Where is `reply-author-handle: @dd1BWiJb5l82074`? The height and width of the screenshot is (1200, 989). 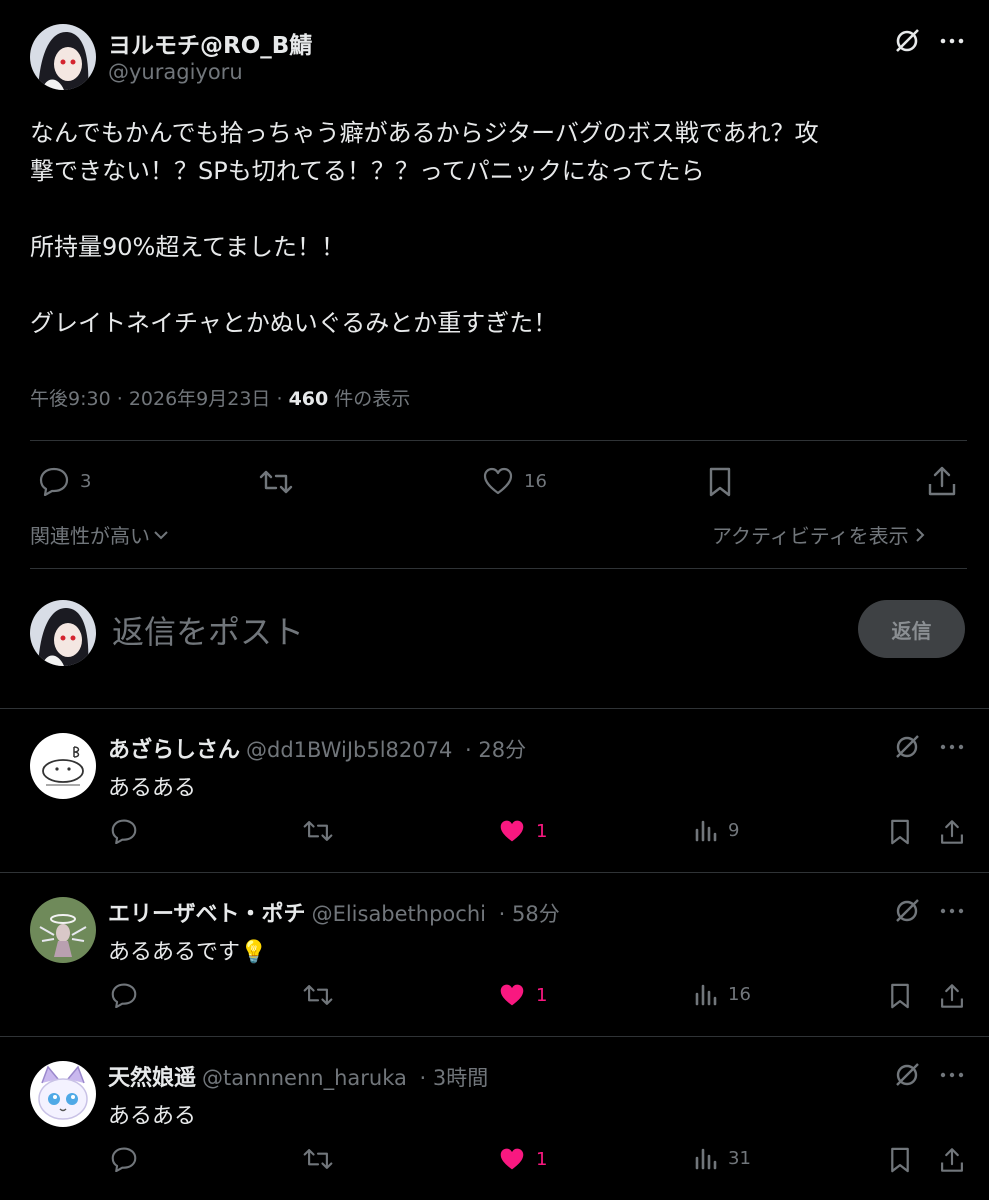 reply-author-handle: @dd1BWiJb5l82074 is located at coordinates (349, 750).